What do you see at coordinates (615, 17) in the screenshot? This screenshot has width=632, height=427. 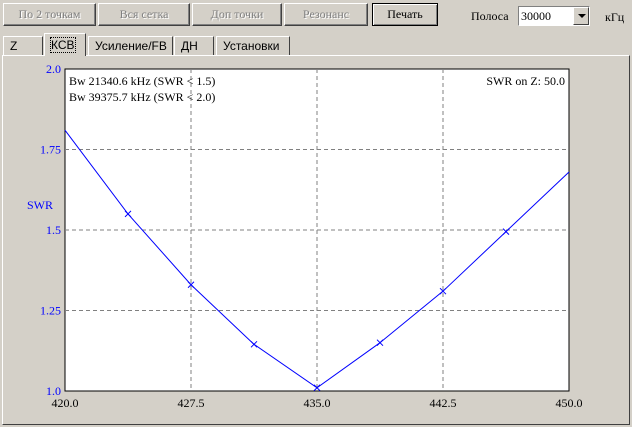 I see `unit-label: кГц` at bounding box center [615, 17].